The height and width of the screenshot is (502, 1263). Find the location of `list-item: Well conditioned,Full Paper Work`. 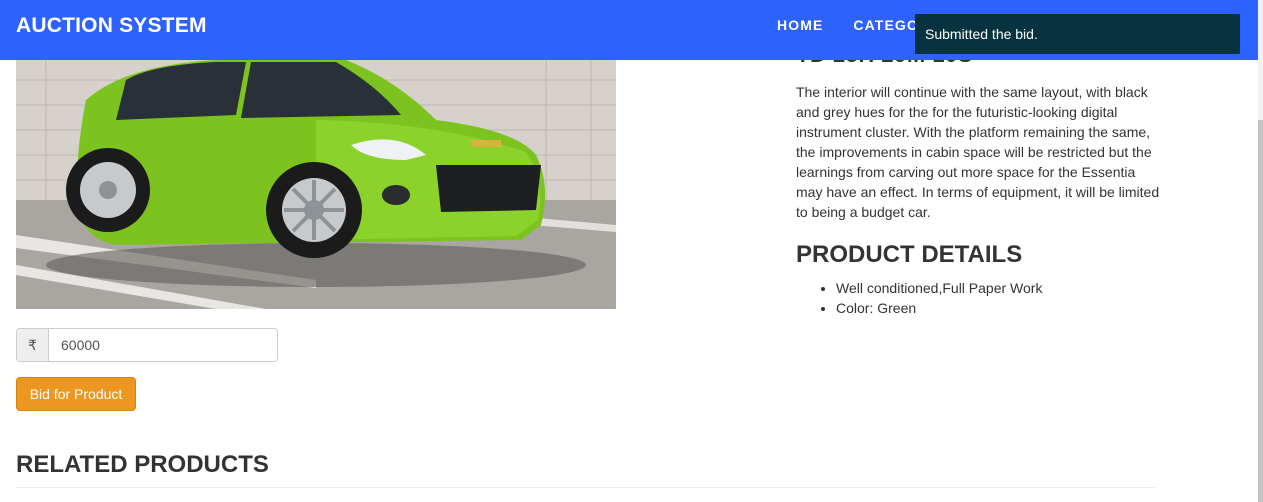

list-item: Well conditioned,Full Paper Work is located at coordinates (939, 288).